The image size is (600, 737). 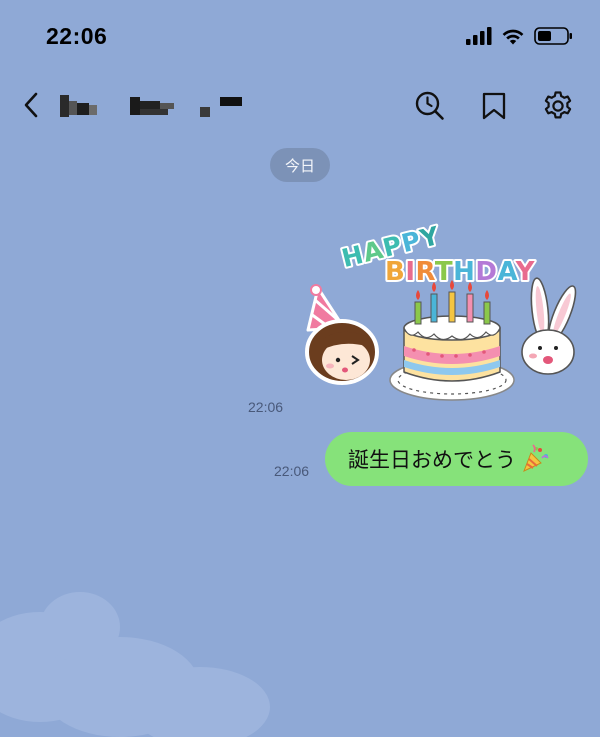 I want to click on gear-icon, so click(x=558, y=108).